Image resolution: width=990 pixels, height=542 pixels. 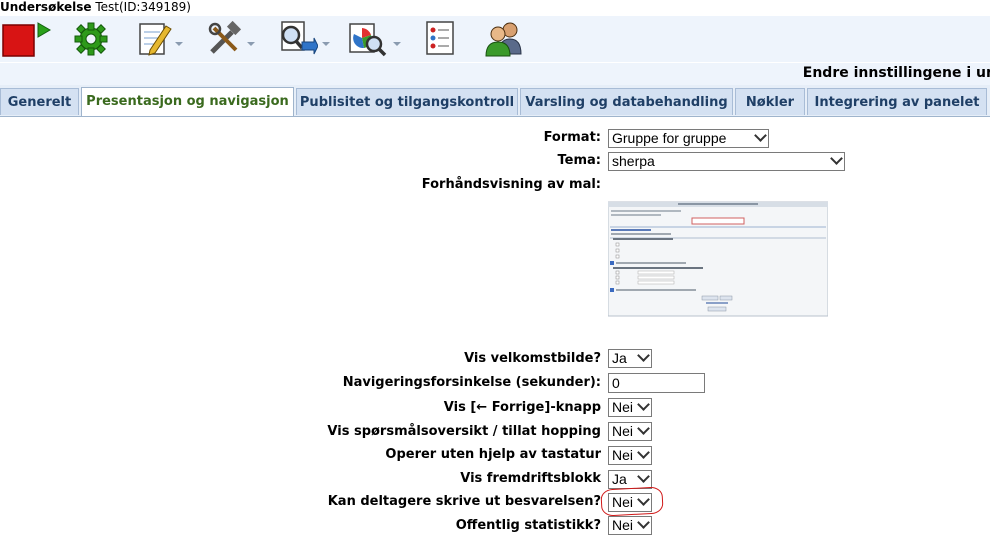 I want to click on welcome-select-value: Ja, so click(x=619, y=358).